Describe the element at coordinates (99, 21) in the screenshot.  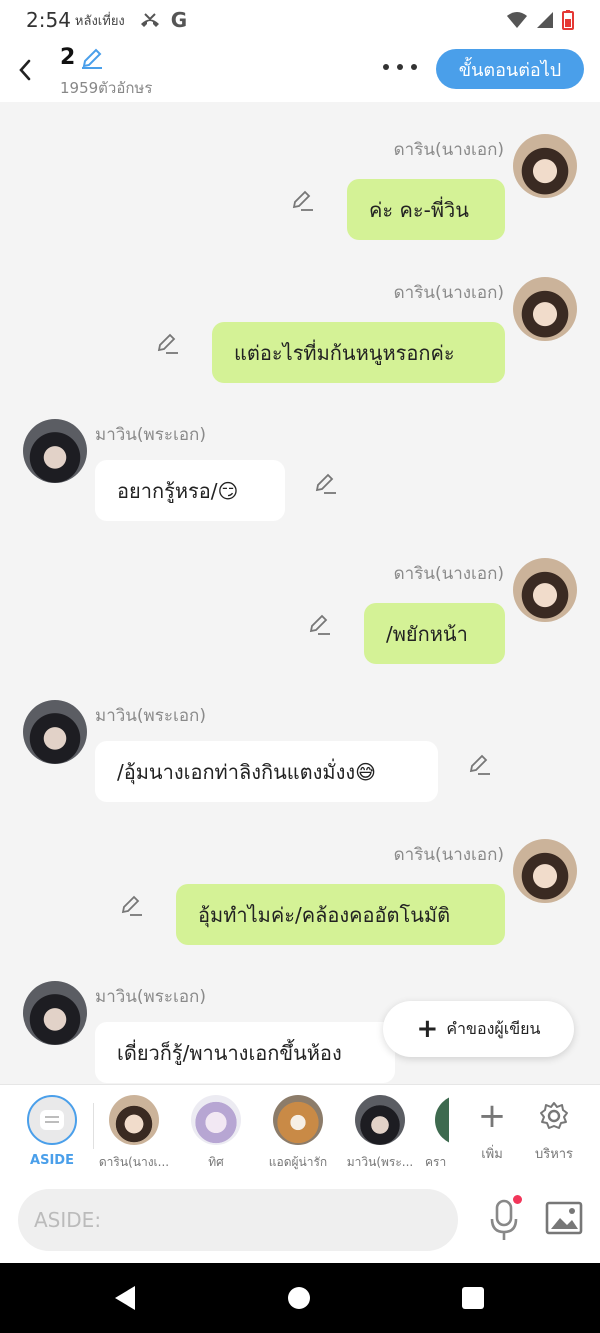
I see `status-period: หลังเที่ยง` at that location.